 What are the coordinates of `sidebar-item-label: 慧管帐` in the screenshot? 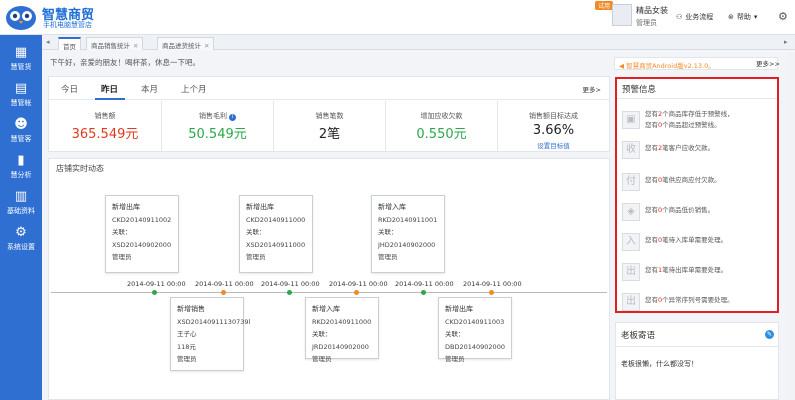 It's located at (21, 103).